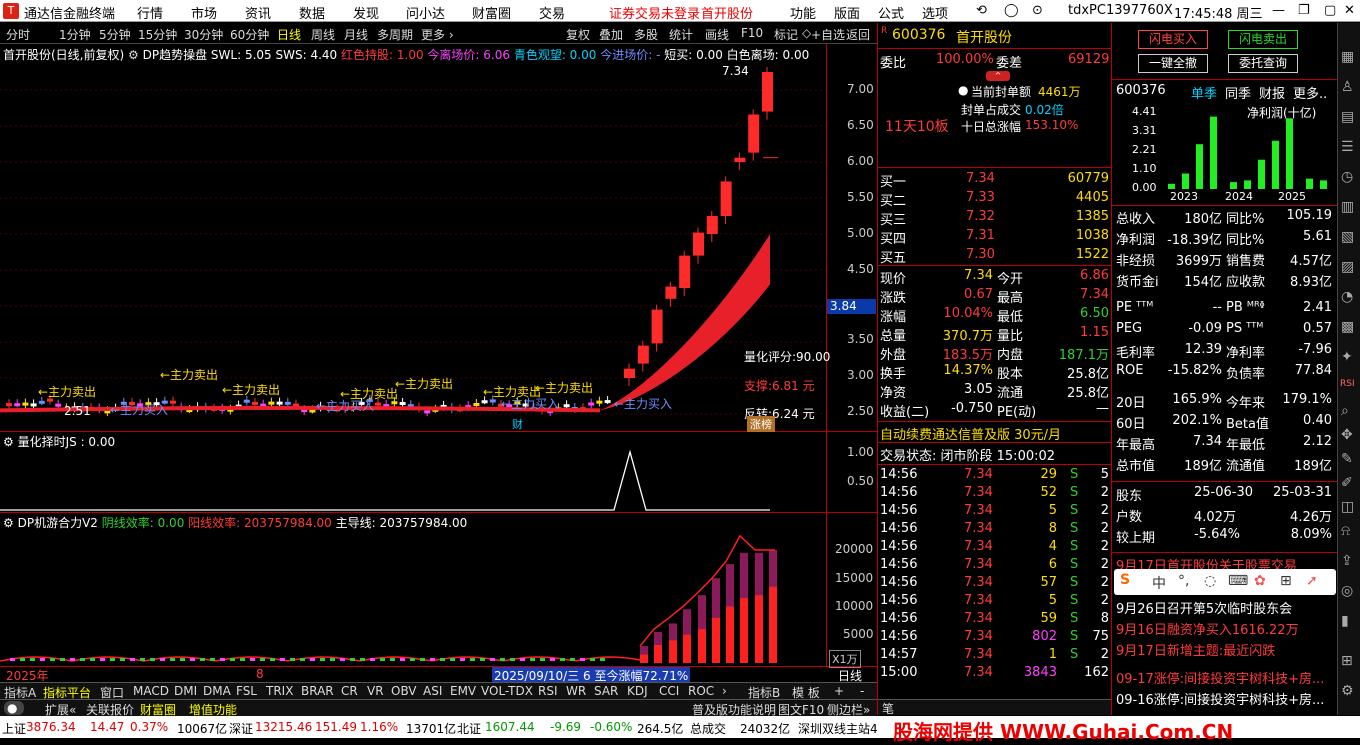 The image size is (1360, 745). What do you see at coordinates (981, 10) in the screenshot?
I see `refresh-icon: ⟲` at bounding box center [981, 10].